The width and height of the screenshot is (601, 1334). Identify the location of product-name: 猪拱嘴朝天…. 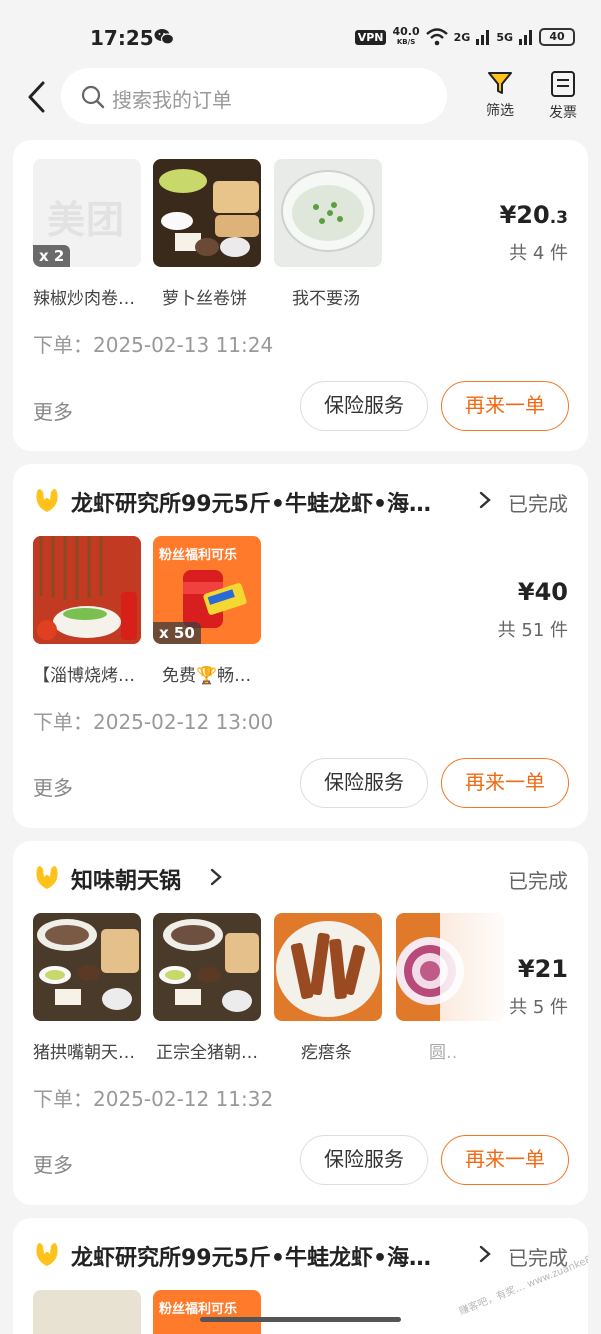
(84, 1053).